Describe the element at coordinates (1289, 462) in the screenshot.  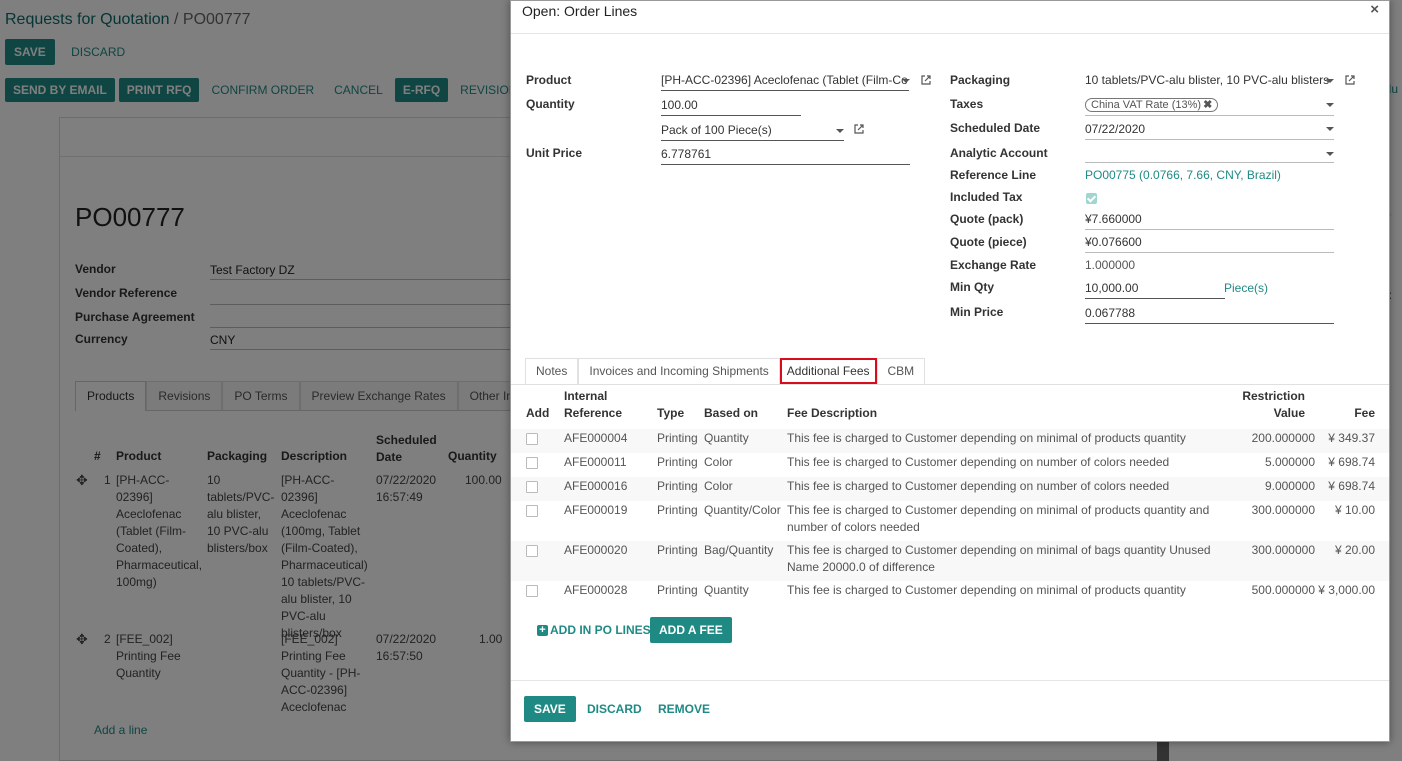
I see `fee-restriction: 5.000000` at that location.